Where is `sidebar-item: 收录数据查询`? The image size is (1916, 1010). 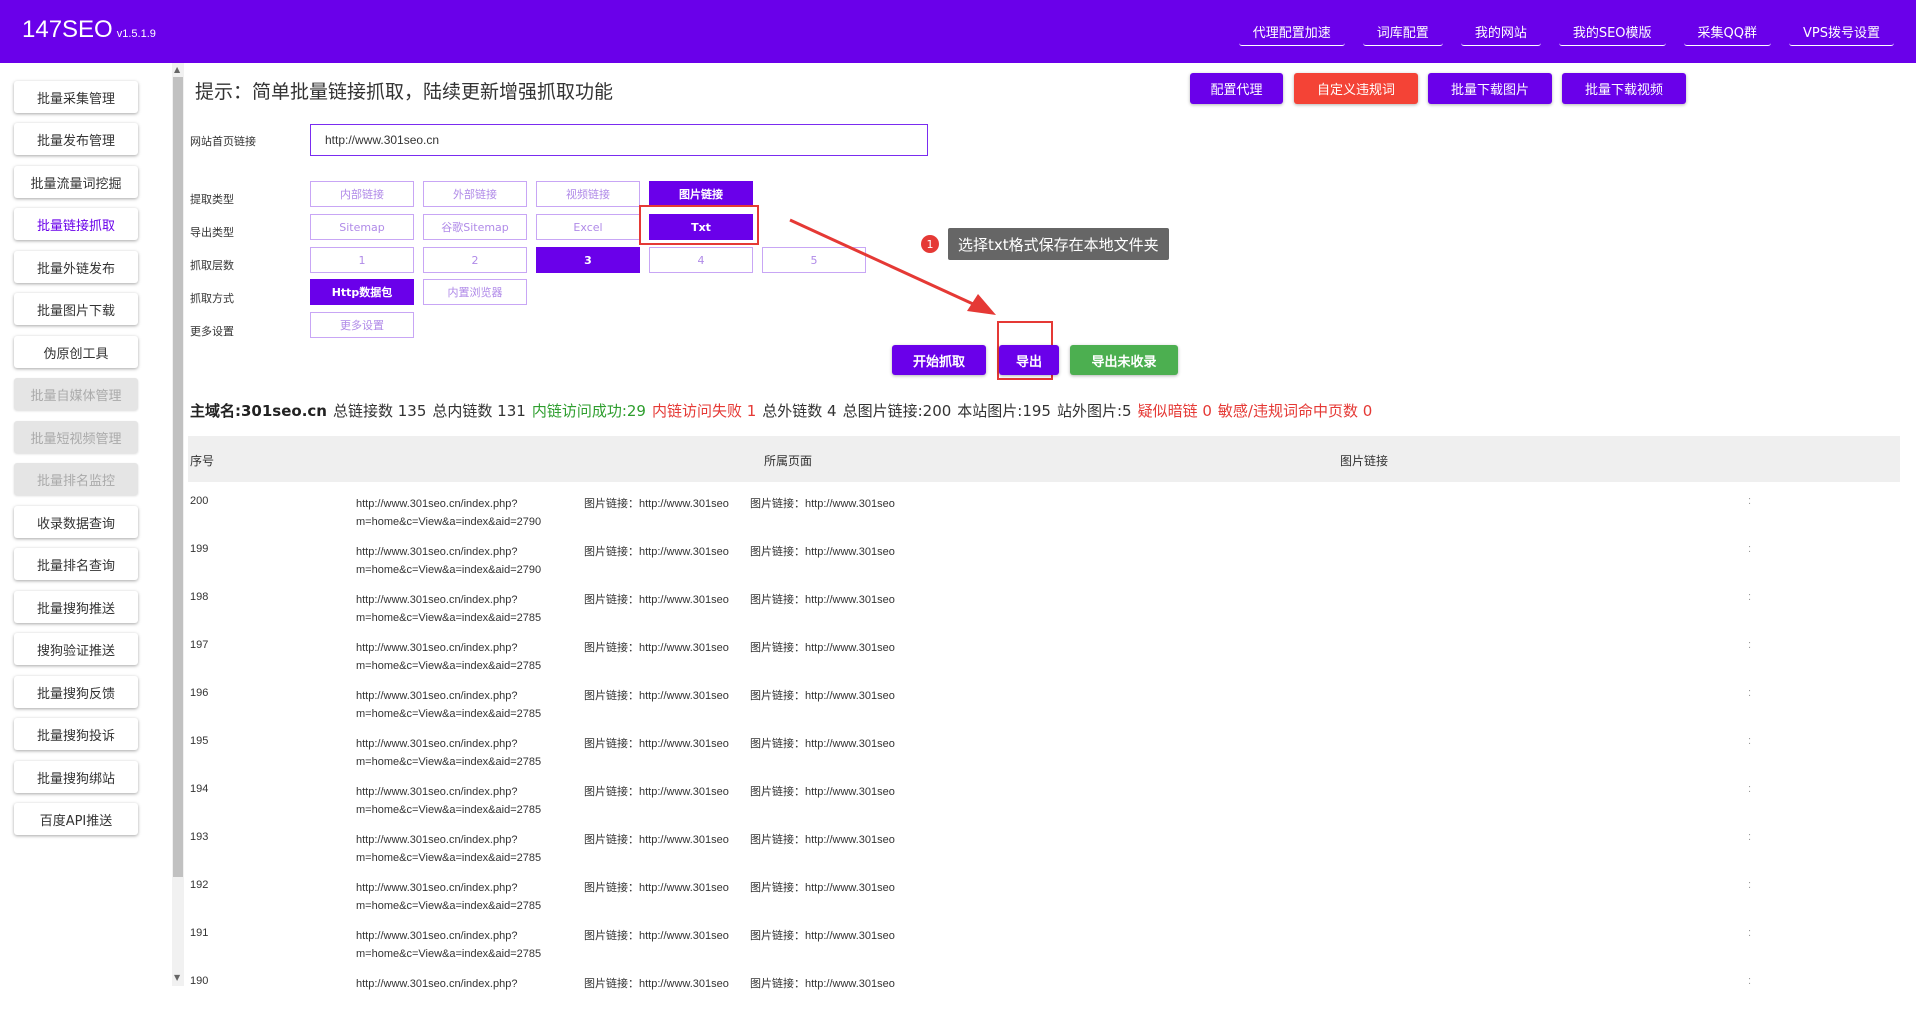
sidebar-item: 收录数据查询 is located at coordinates (76, 522).